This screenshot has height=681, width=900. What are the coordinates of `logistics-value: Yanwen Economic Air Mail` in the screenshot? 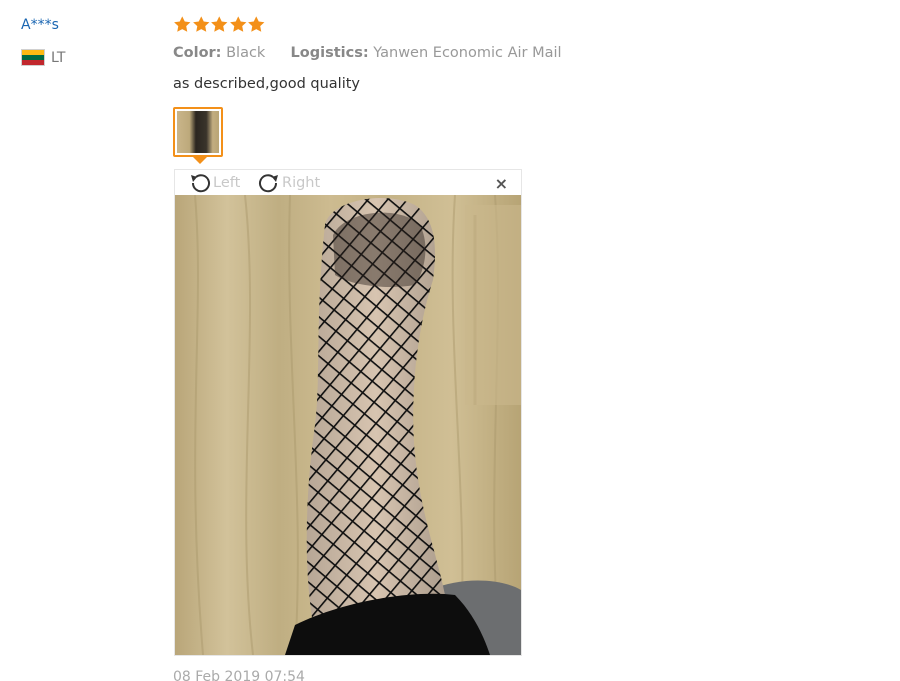 It's located at (467, 53).